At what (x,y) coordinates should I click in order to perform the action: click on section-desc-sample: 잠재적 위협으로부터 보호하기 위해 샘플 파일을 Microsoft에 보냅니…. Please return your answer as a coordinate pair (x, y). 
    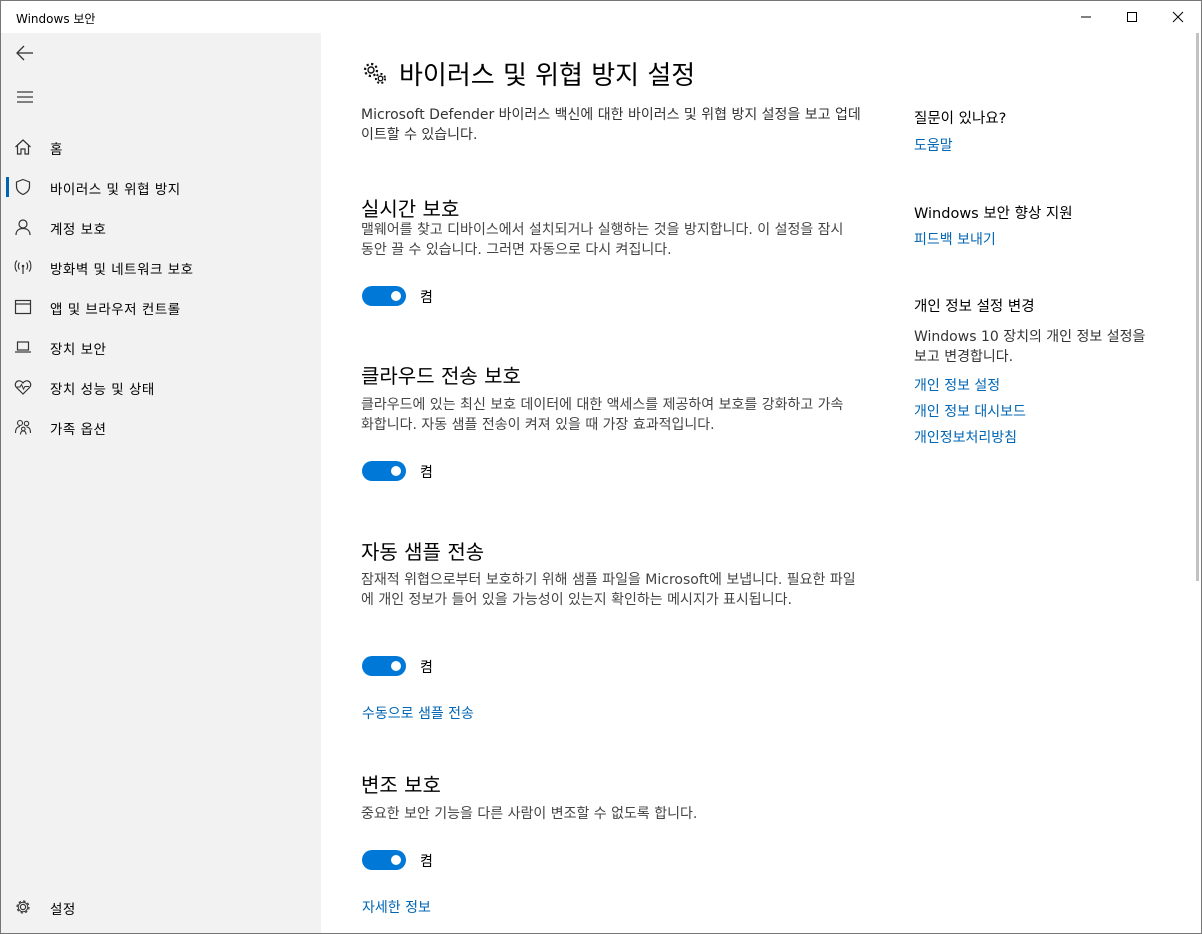
    Looking at the image, I should click on (608, 590).